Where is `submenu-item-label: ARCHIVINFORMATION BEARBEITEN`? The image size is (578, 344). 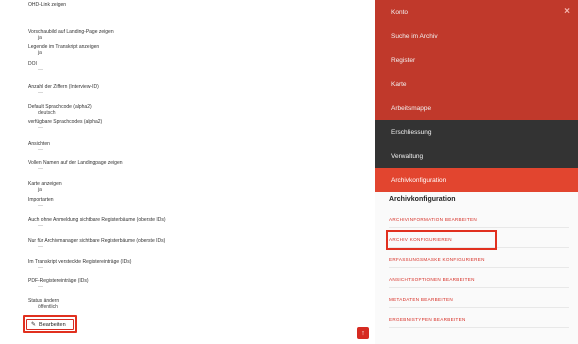 submenu-item-label: ARCHIVINFORMATION BEARBEITEN is located at coordinates (433, 219).